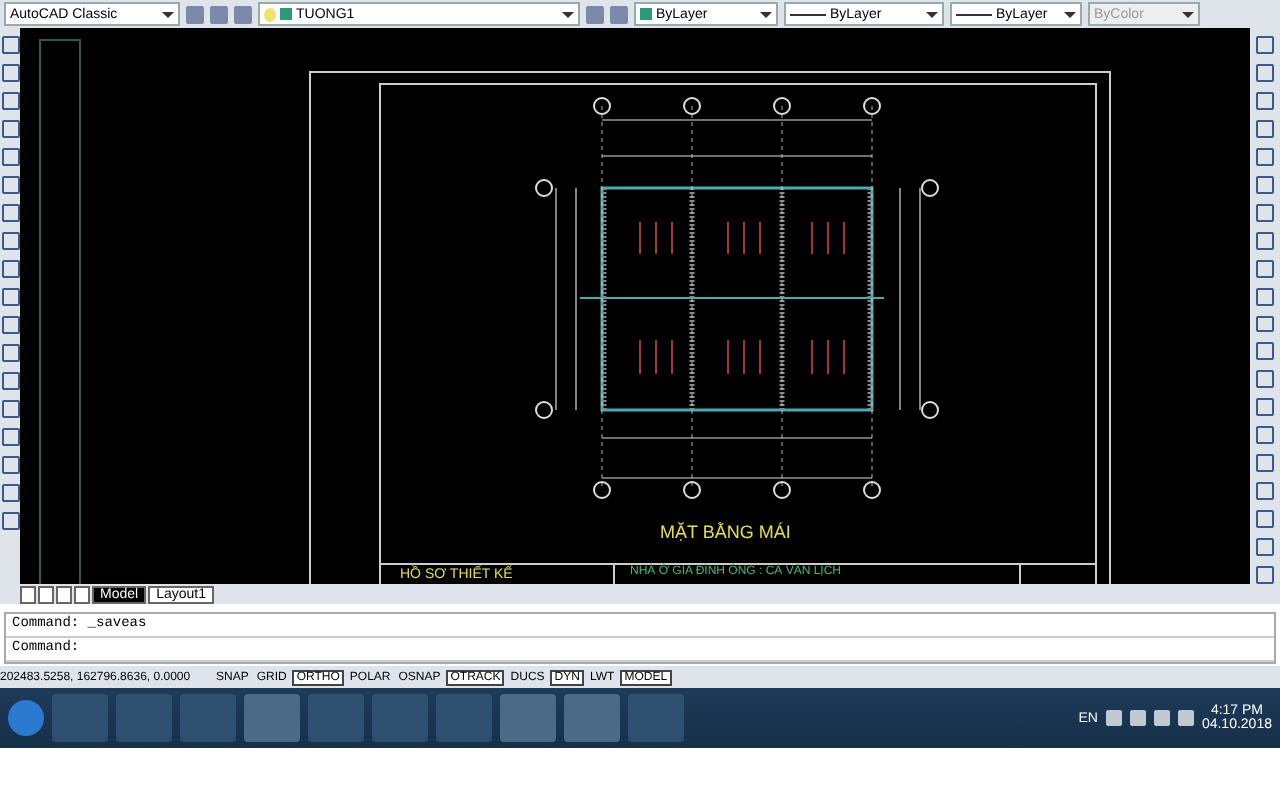  I want to click on start-icon, so click(26, 718).